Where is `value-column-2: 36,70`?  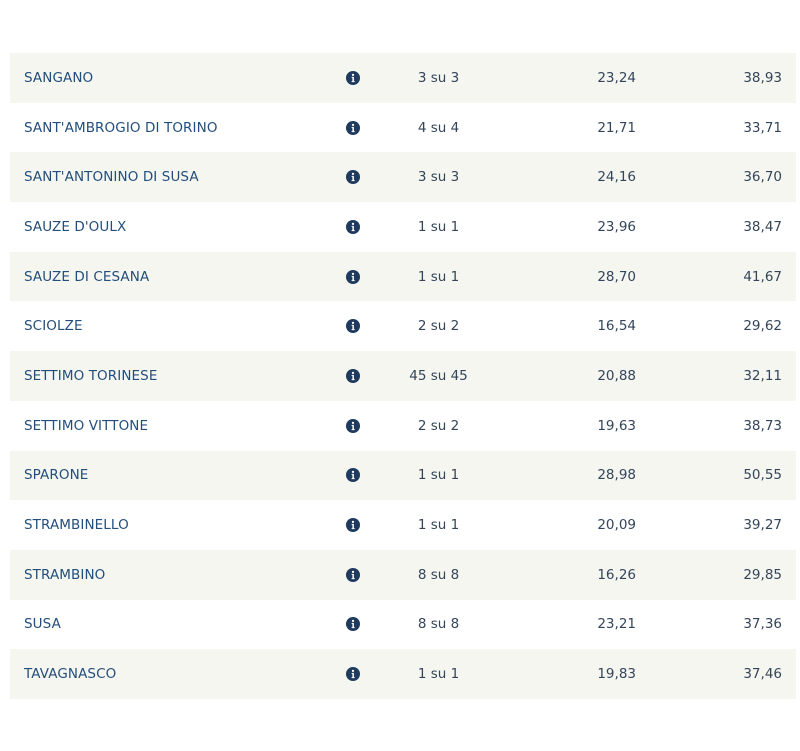 value-column-2: 36,70 is located at coordinates (762, 177).